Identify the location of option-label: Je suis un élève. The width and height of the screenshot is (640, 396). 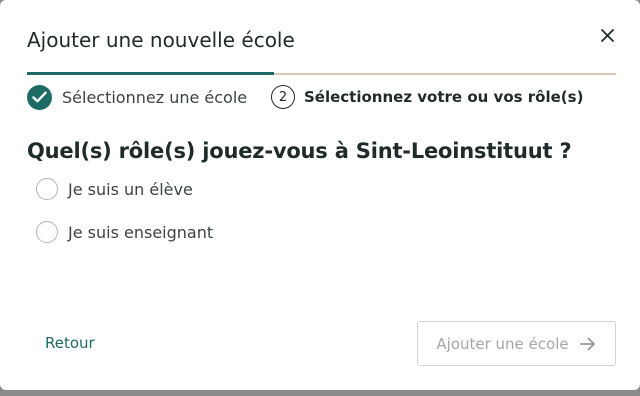
(130, 189).